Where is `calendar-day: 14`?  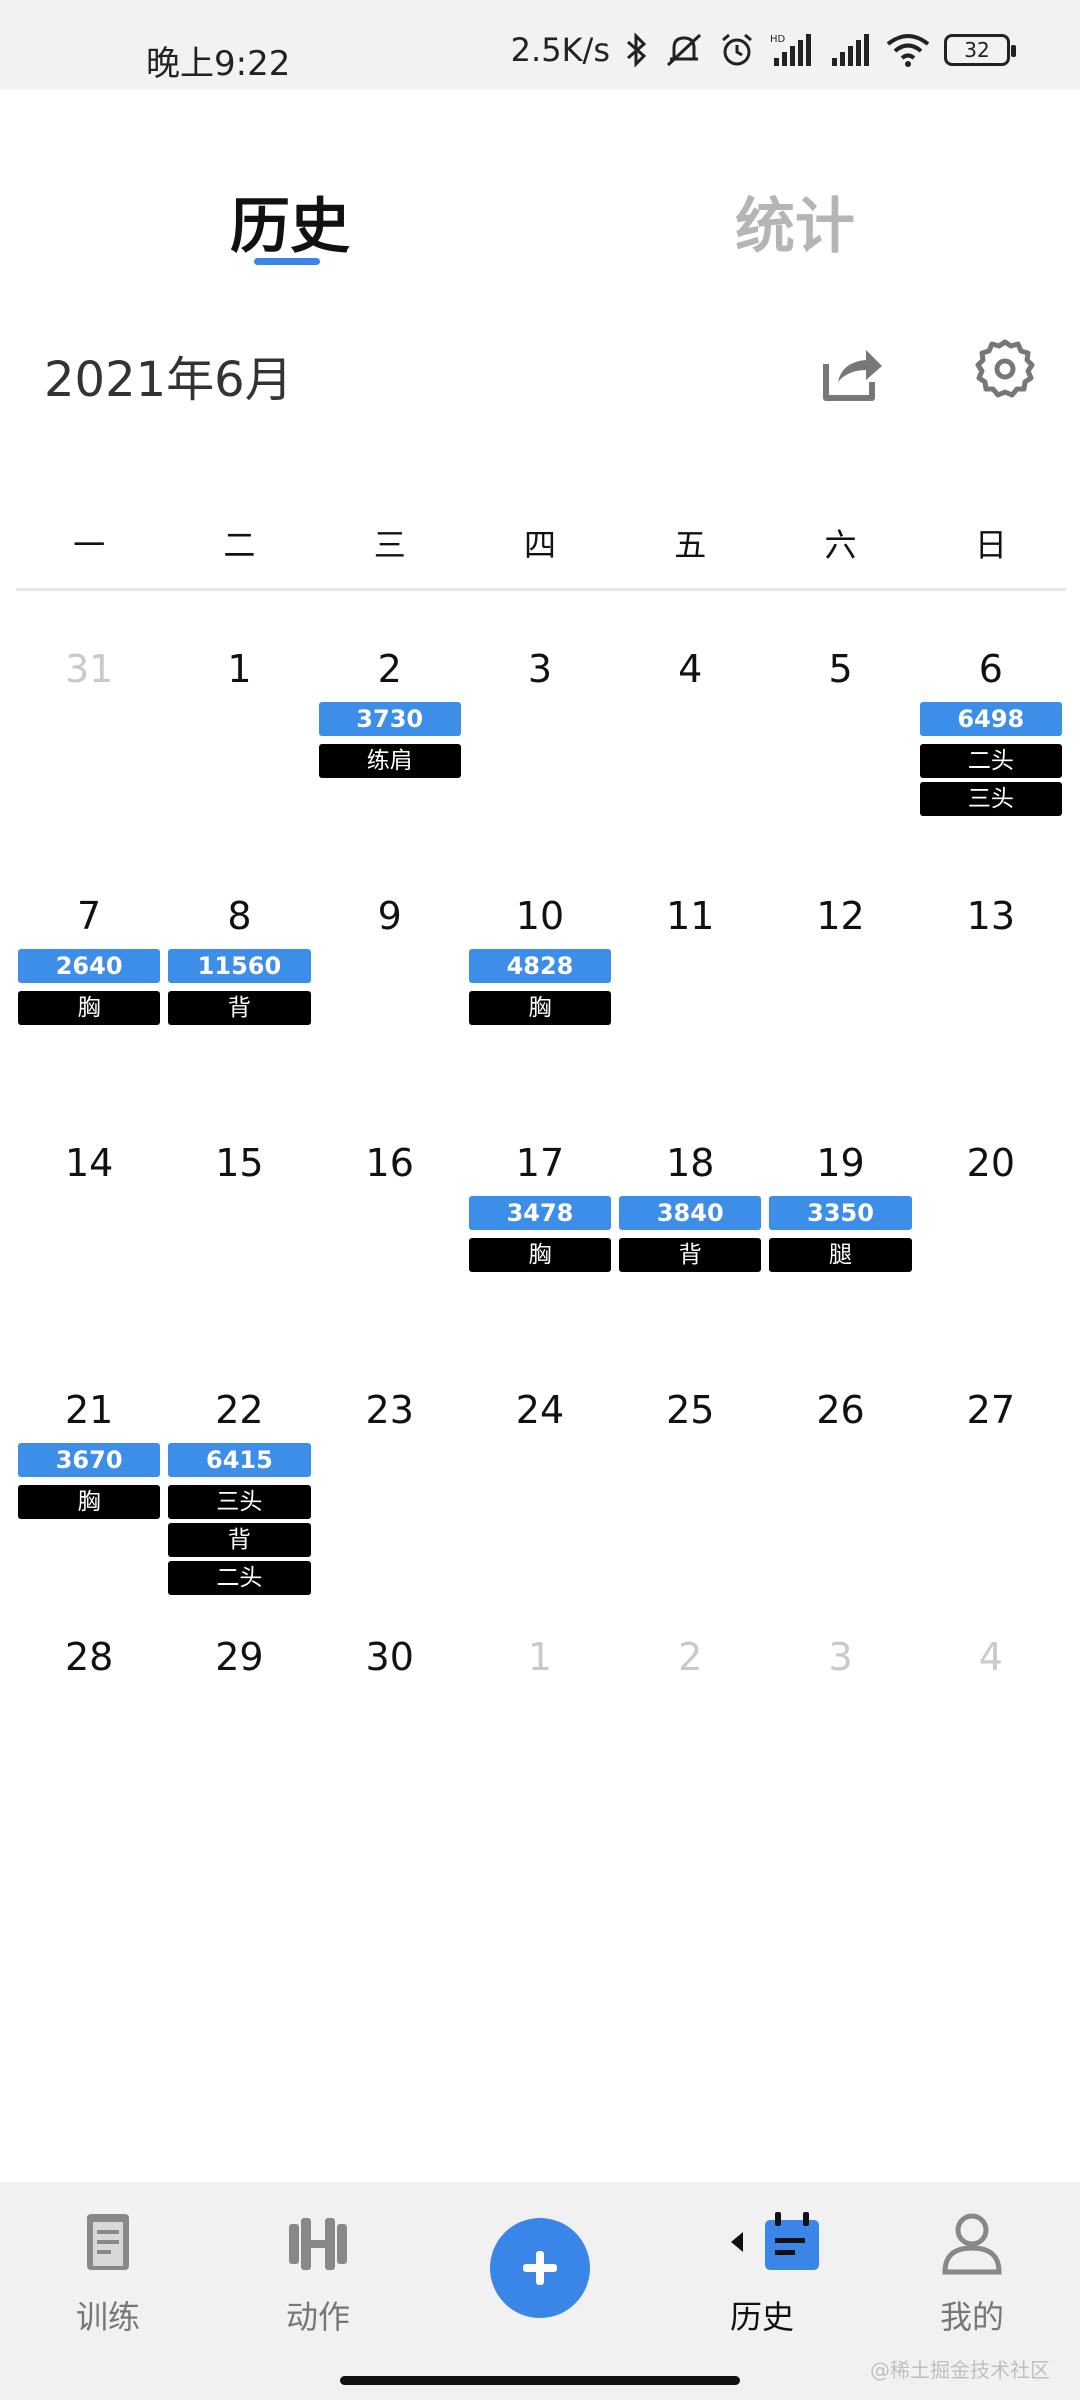 calendar-day: 14 is located at coordinates (89, 1257).